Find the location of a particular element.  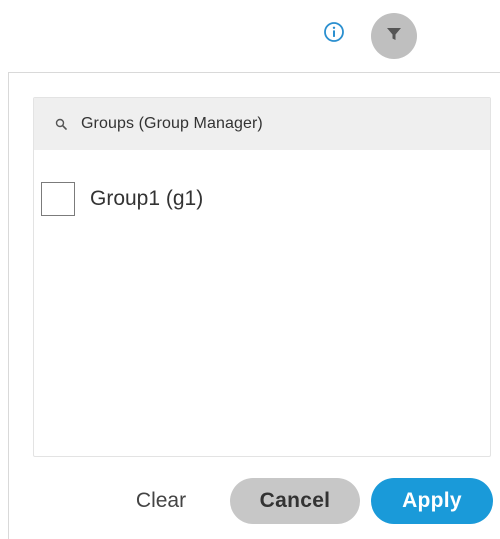

group-search: Groups (Group Manager) is located at coordinates (262, 124).